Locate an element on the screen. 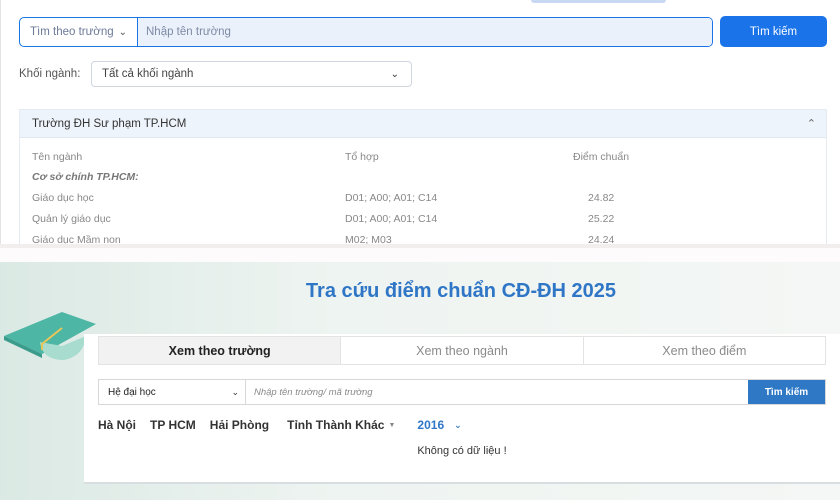  school-search-bar: Tìm theo trường ⌄ is located at coordinates (366, 32).